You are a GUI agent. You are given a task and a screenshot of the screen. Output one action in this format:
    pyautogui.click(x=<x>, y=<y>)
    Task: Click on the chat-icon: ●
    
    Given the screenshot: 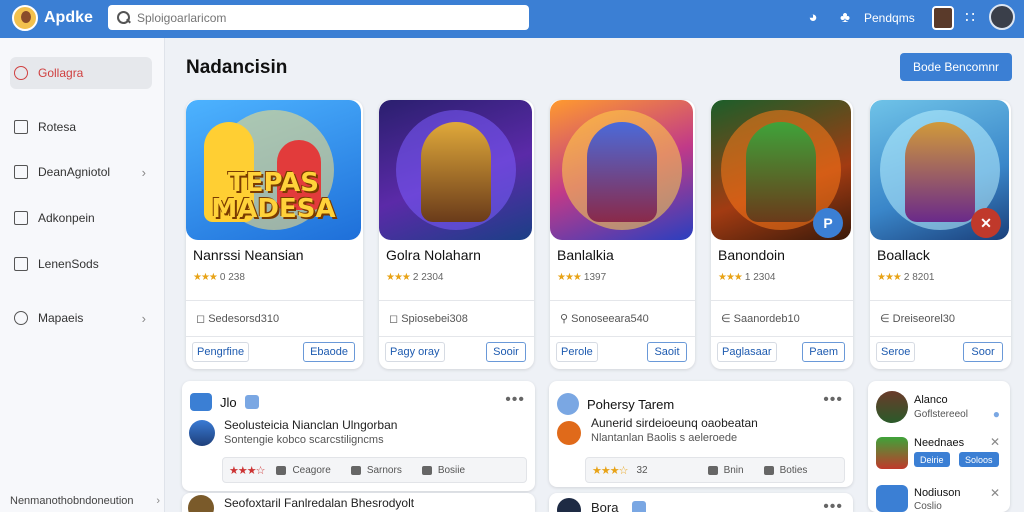 What is the action you would take?
    pyautogui.click(x=996, y=414)
    